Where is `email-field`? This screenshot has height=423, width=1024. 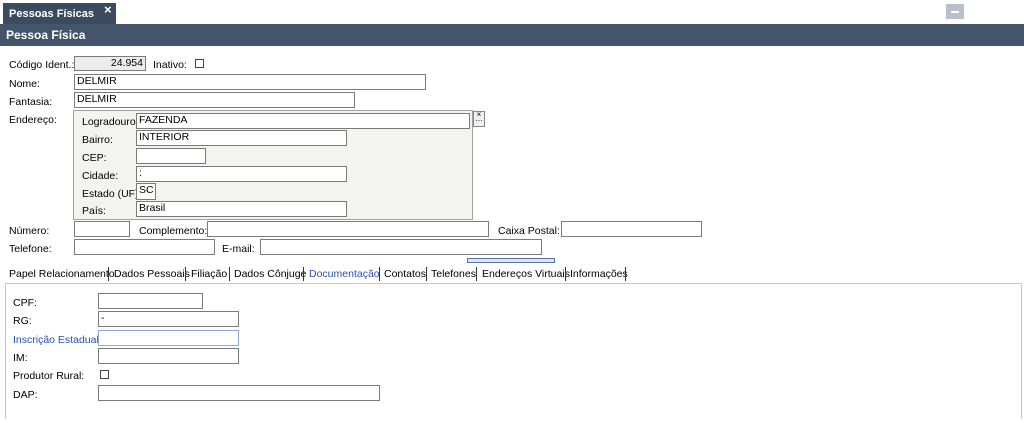
email-field is located at coordinates (401, 247).